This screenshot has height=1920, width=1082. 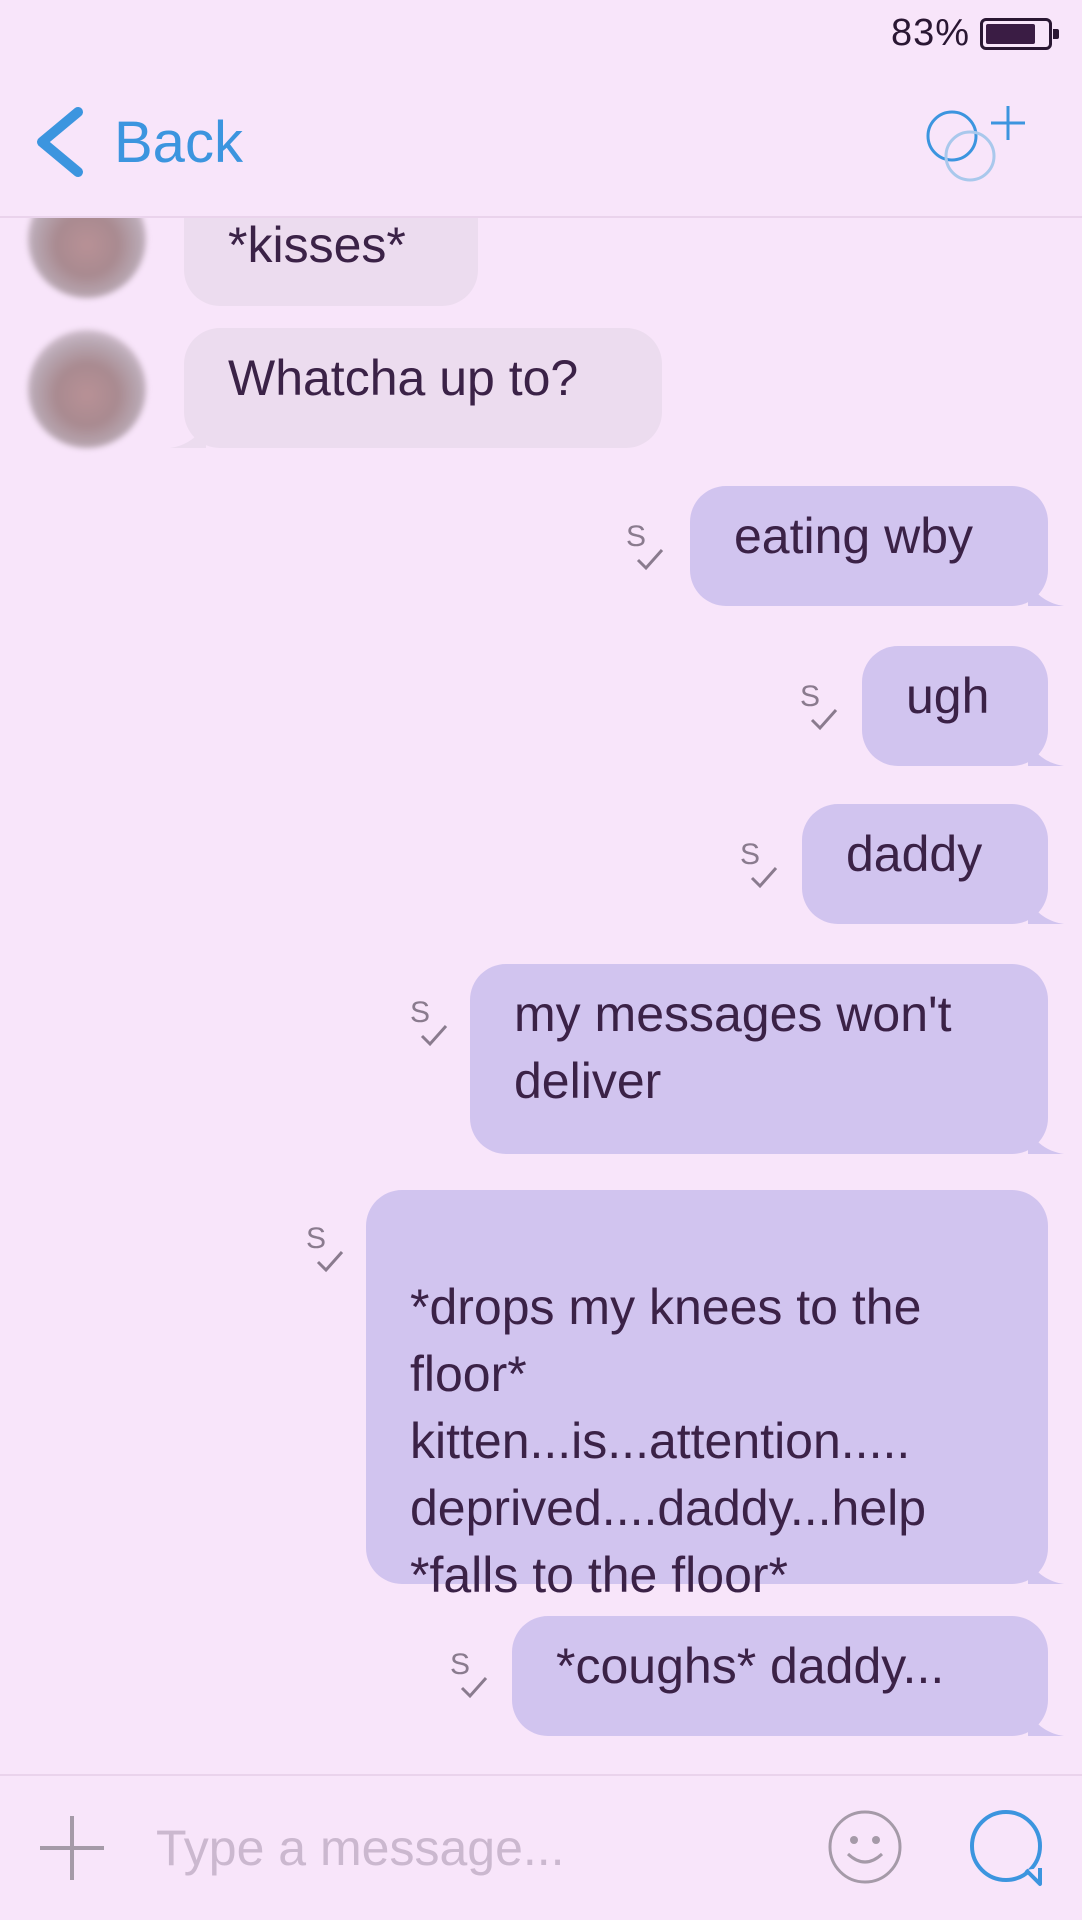 I want to click on incoming-message-bubble: *kisses*, so click(x=331, y=261).